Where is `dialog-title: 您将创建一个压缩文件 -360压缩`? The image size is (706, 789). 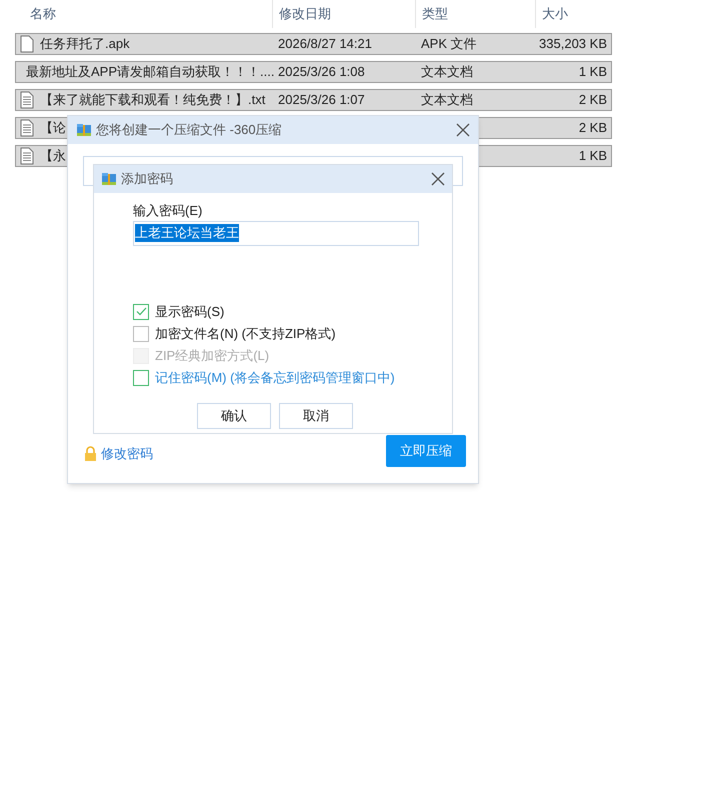
dialog-title: 您将创建一个压缩文件 -360压缩 is located at coordinates (189, 130).